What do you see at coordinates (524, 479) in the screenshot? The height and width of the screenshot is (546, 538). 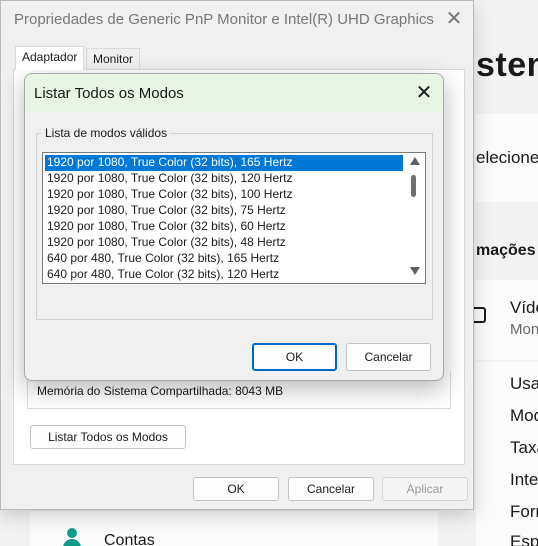 I see `settings-row: Inte` at bounding box center [524, 479].